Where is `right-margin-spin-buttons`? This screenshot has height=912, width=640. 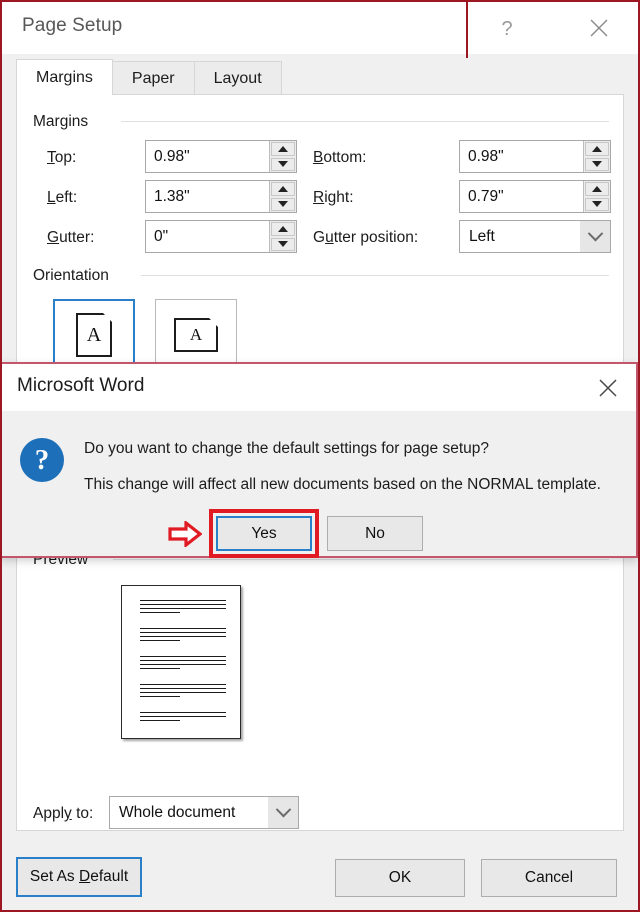 right-margin-spin-buttons is located at coordinates (596, 196).